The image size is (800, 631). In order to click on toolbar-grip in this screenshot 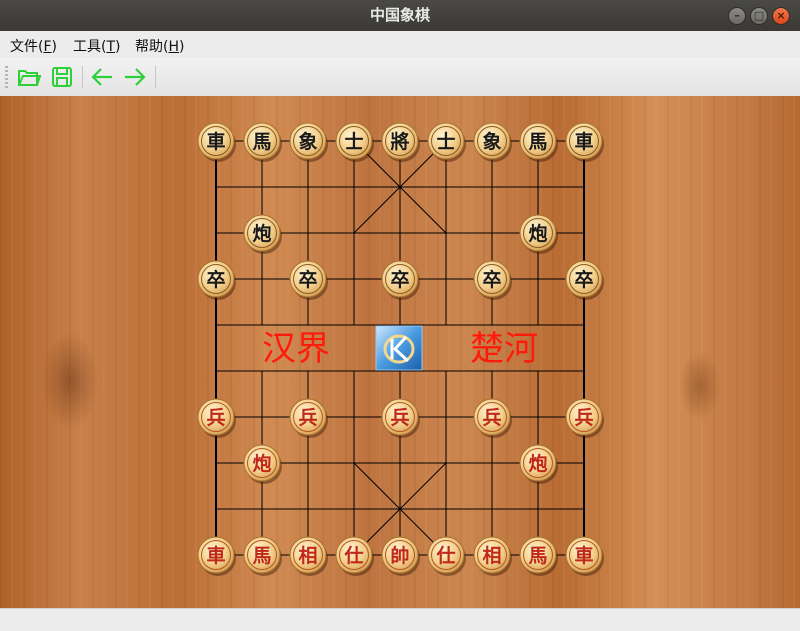, I will do `click(6, 77)`.